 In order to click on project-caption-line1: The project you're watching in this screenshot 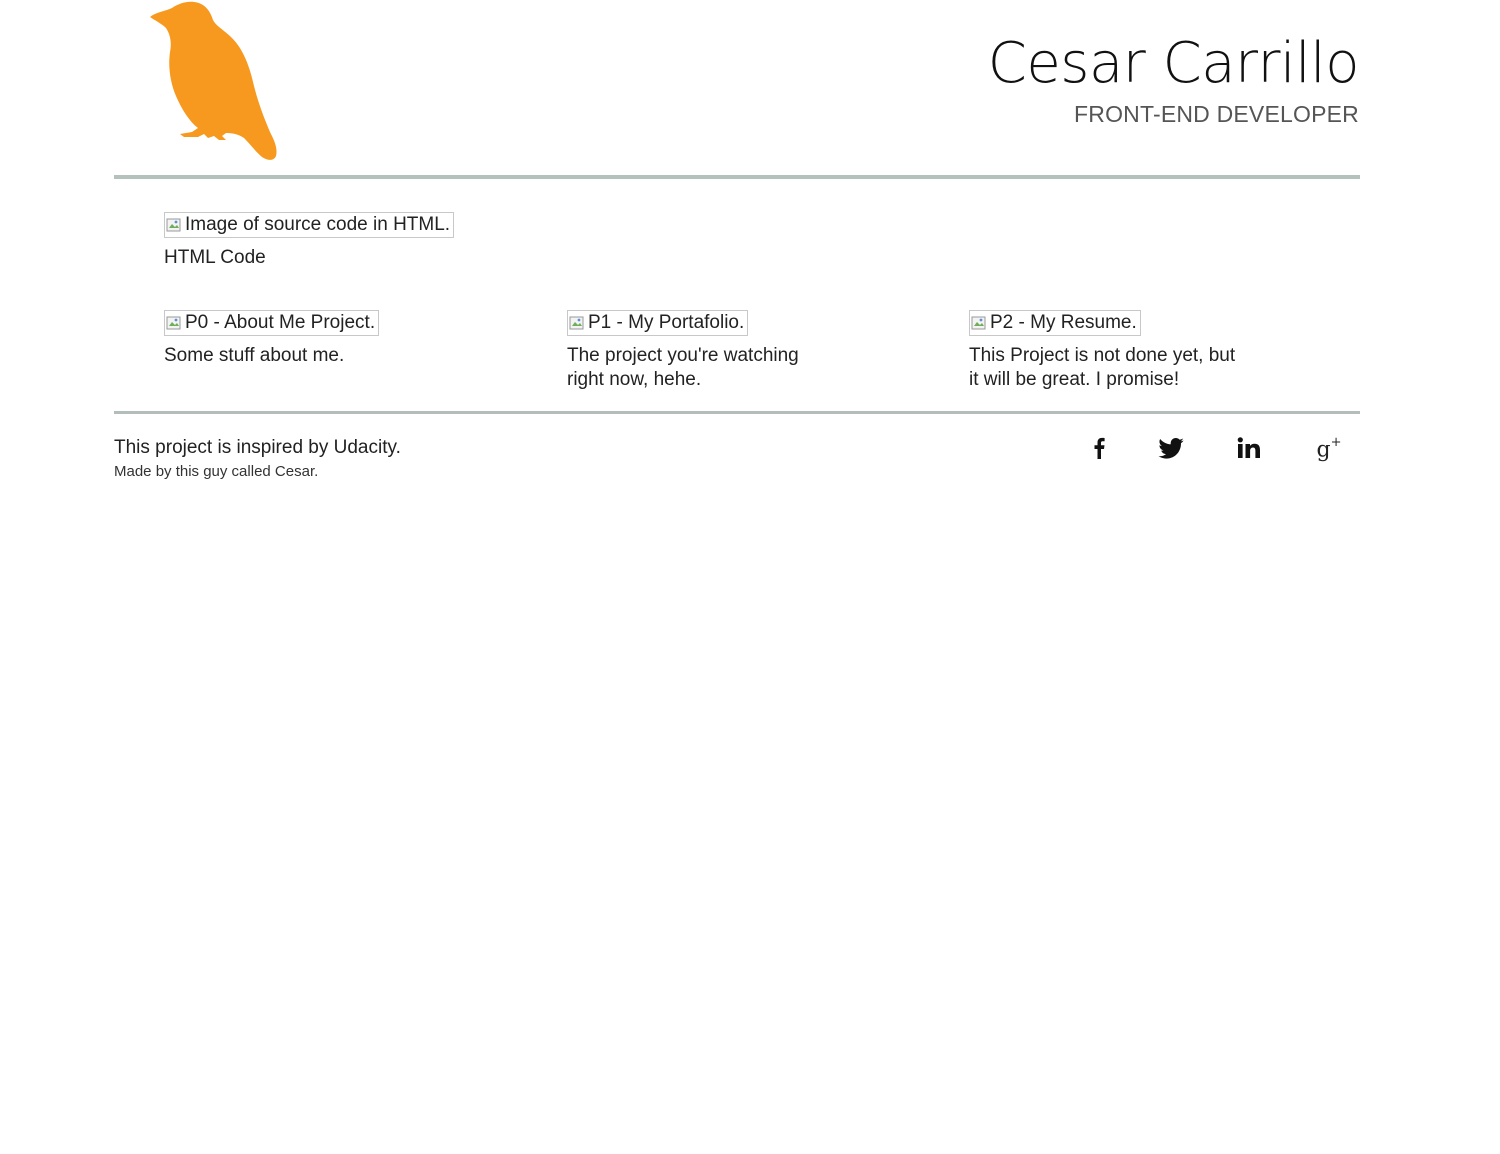, I will do `click(683, 355)`.